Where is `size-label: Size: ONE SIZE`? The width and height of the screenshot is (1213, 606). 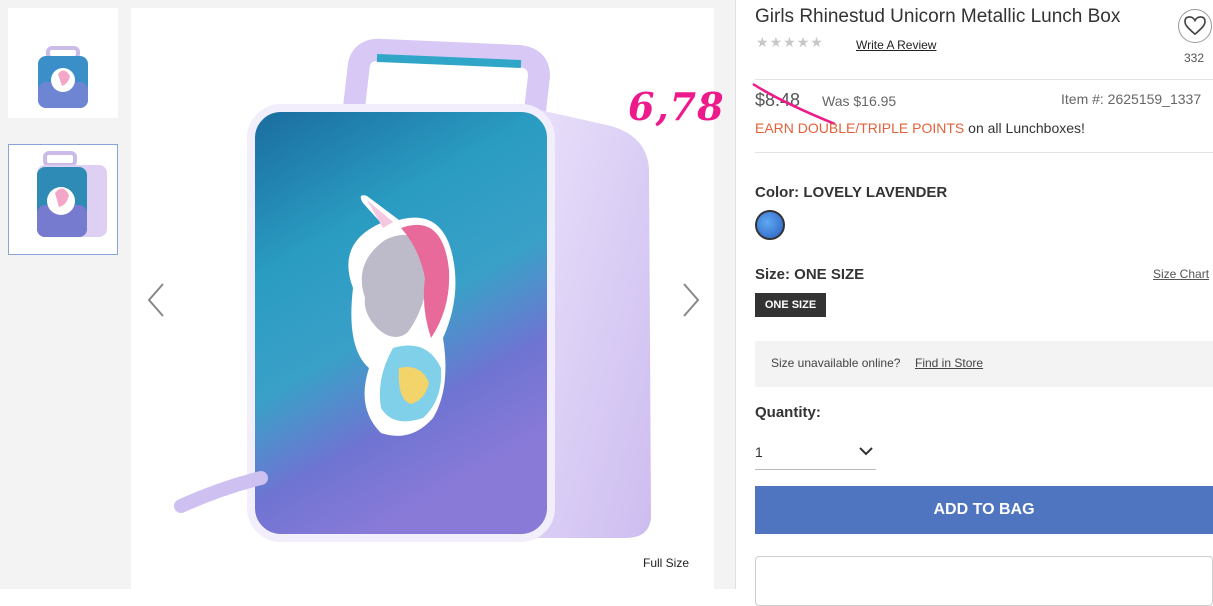
size-label: Size: ONE SIZE is located at coordinates (810, 274).